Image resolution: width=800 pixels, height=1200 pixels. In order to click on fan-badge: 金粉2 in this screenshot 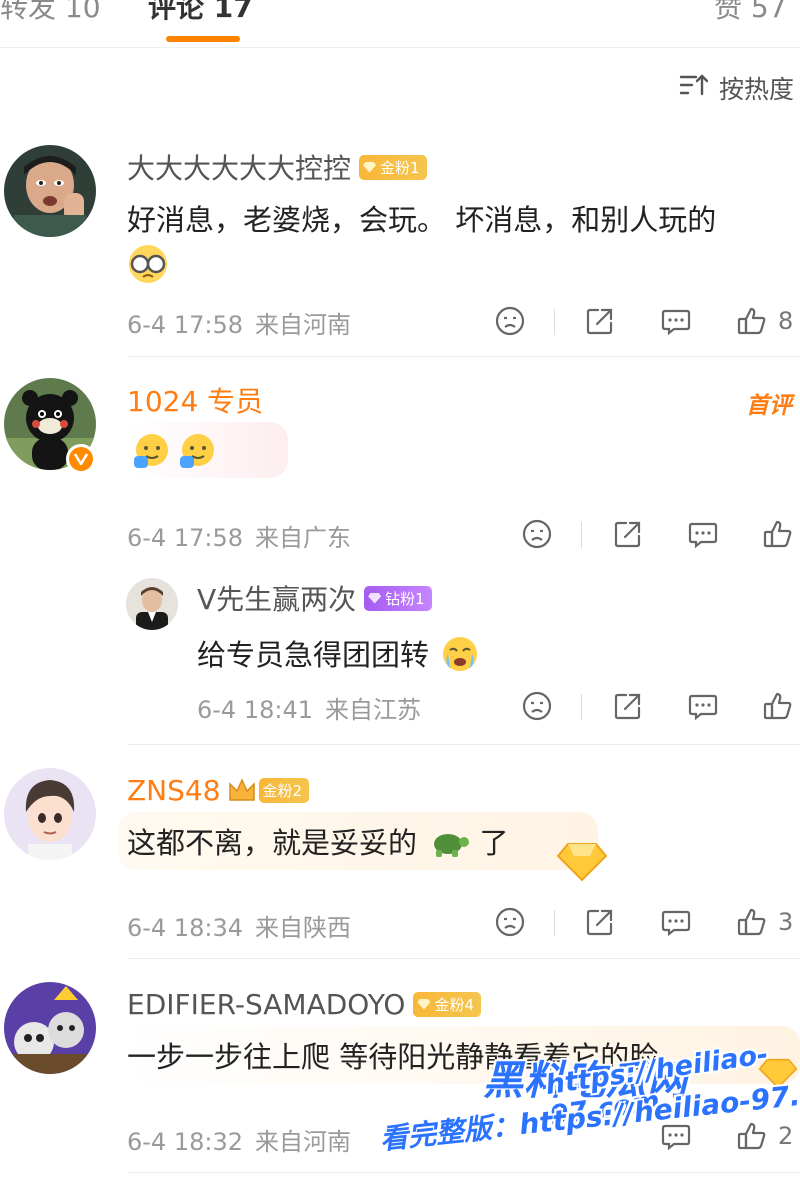, I will do `click(284, 790)`.